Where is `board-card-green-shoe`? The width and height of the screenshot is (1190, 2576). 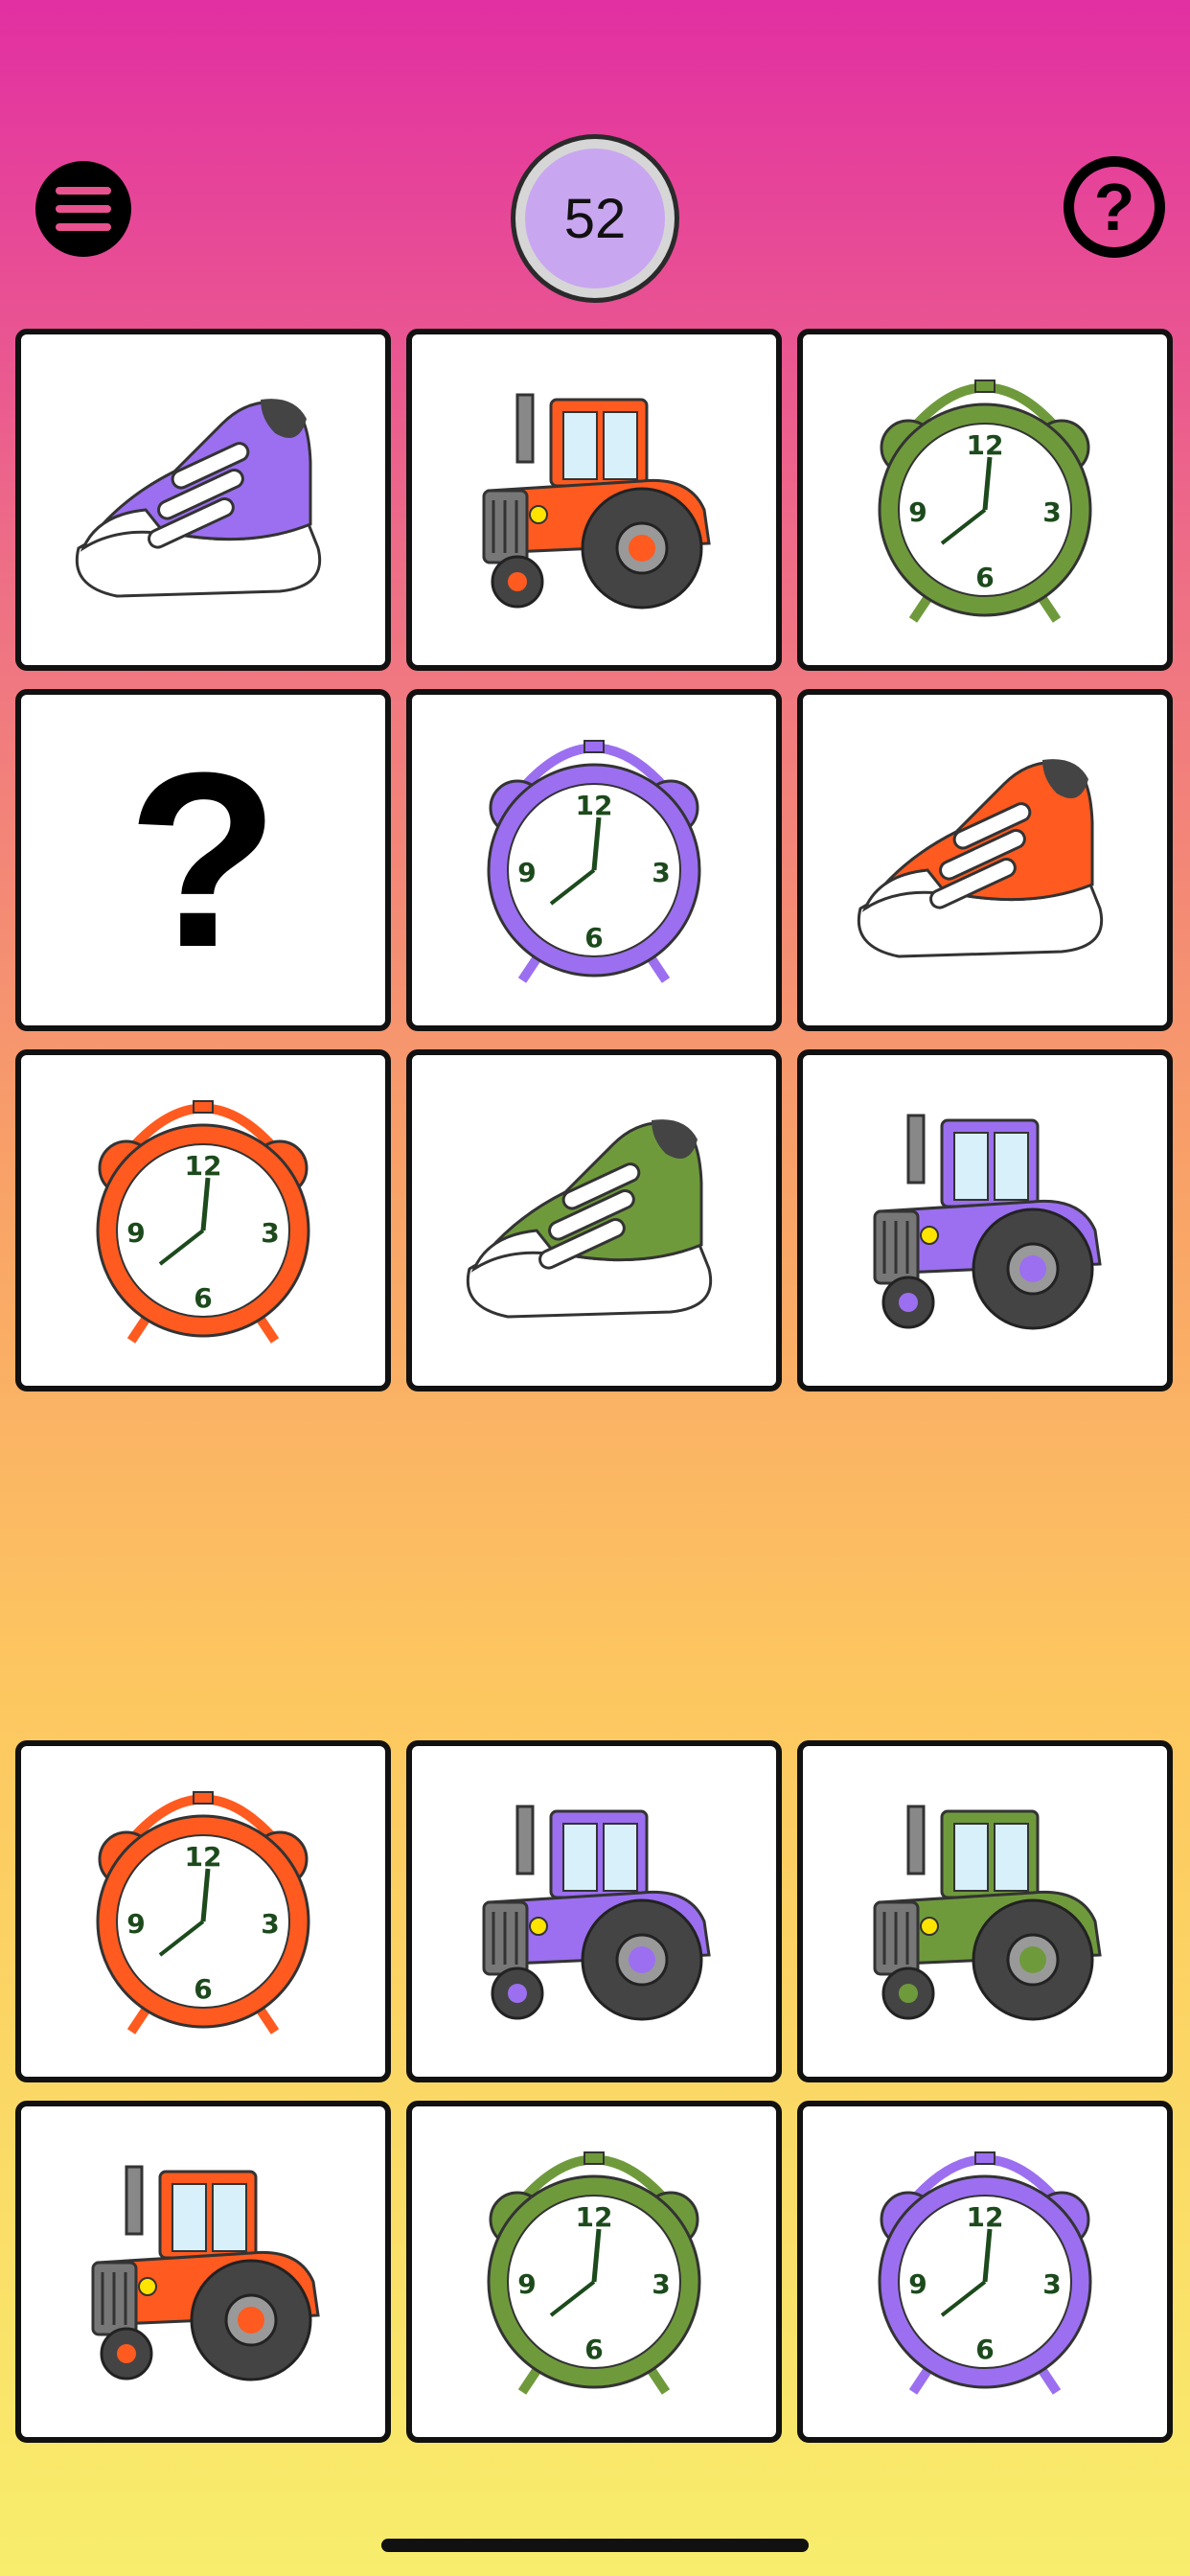 board-card-green-shoe is located at coordinates (594, 1220).